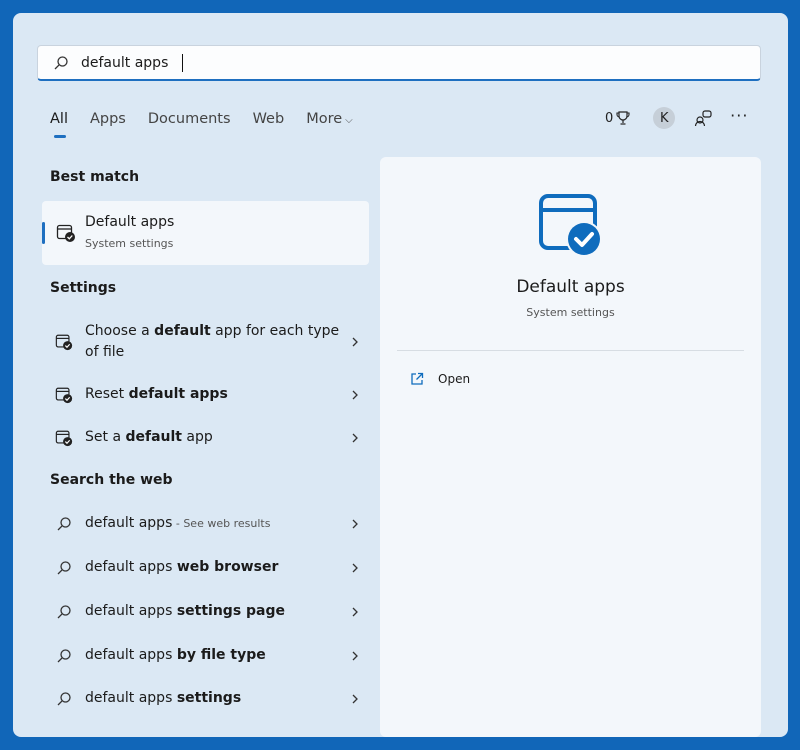 The width and height of the screenshot is (800, 750). Describe the element at coordinates (609, 118) in the screenshot. I see `points-count: 0` at that location.